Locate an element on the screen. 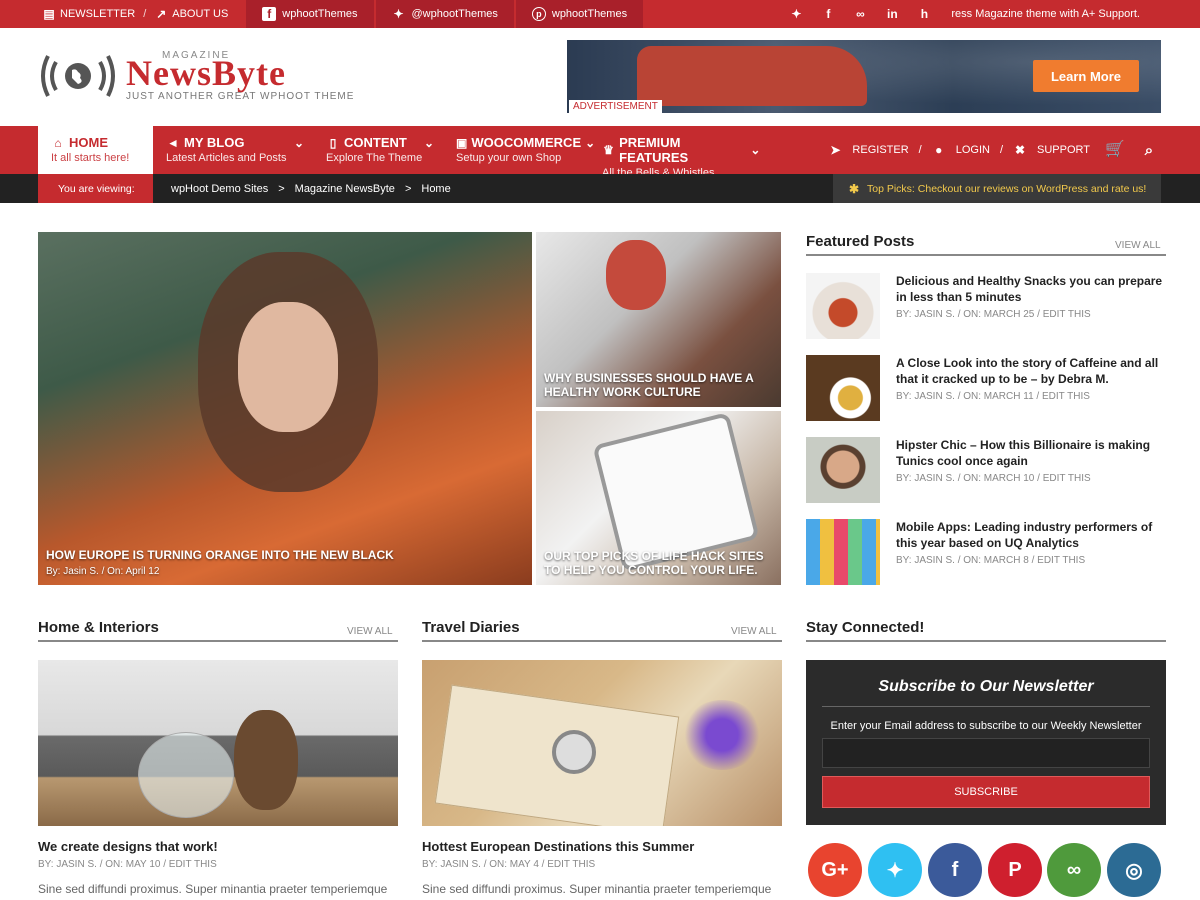  broadcast-globe-icon is located at coordinates (78, 76).